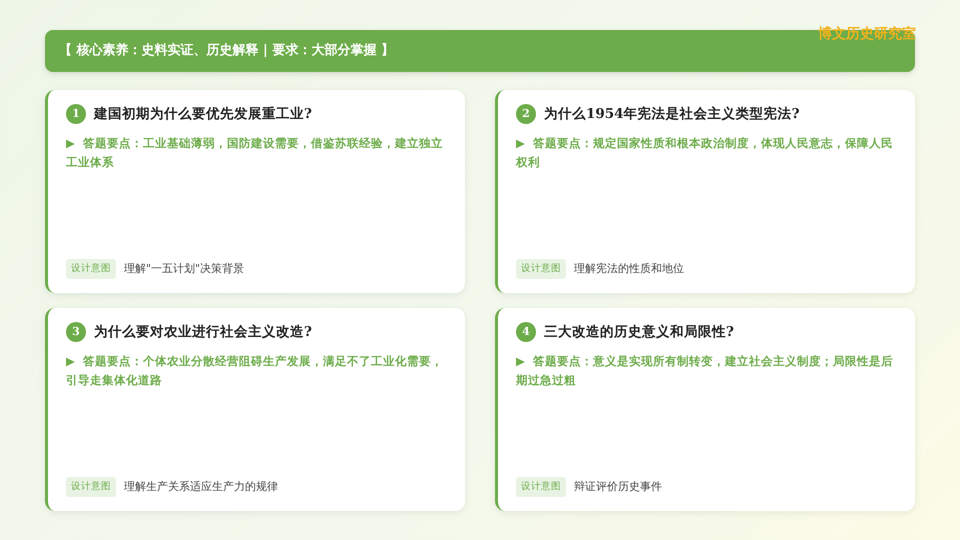 The image size is (960, 540). I want to click on answer-points: ▶ 答题要点：工业基础薄弱，国防建设需要，借鉴苏联经验，建立独立工业体系, so click(255, 153).